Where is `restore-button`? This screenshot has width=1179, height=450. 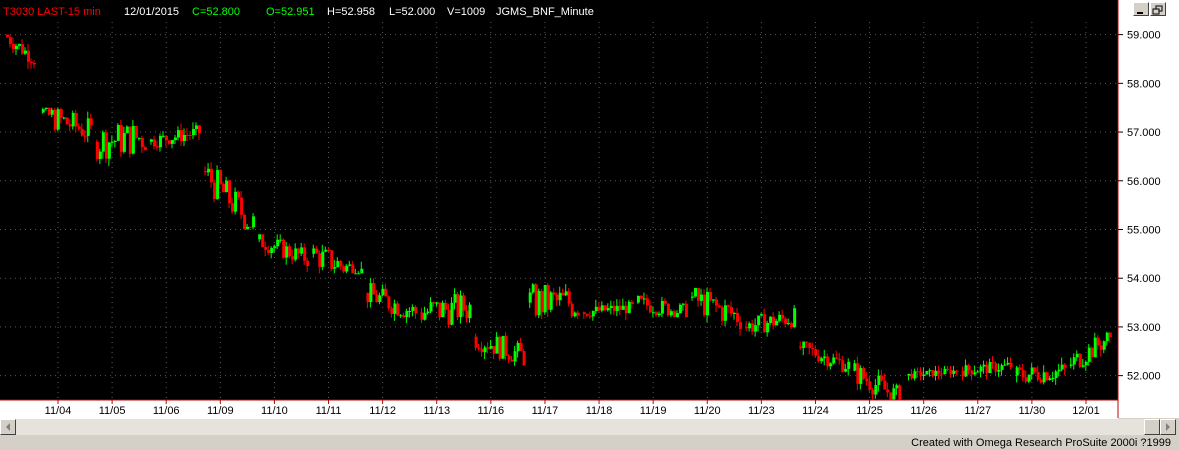 restore-button is located at coordinates (1158, 9).